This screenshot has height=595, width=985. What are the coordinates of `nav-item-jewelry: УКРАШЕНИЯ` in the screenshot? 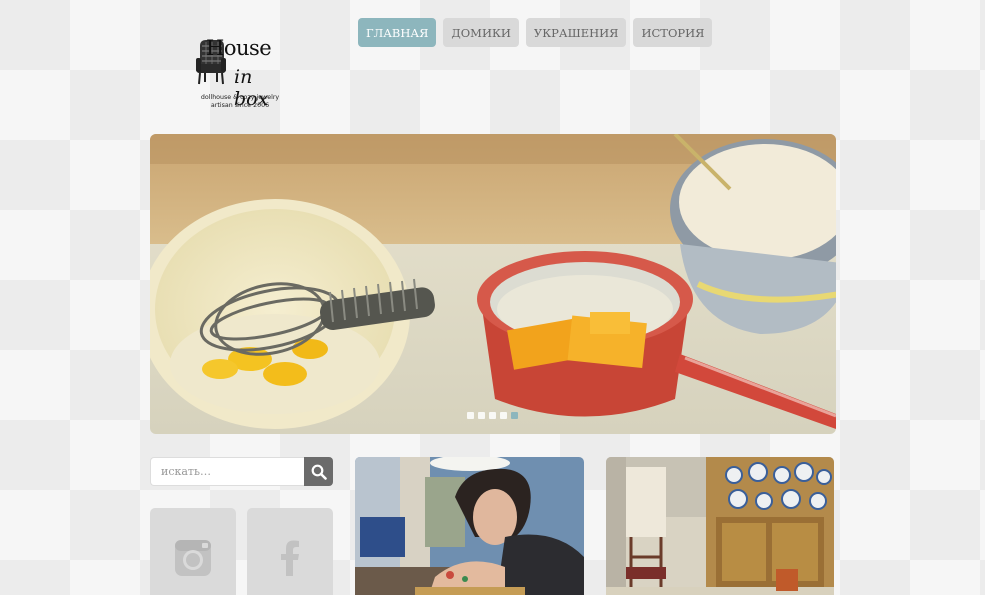 It's located at (576, 32).